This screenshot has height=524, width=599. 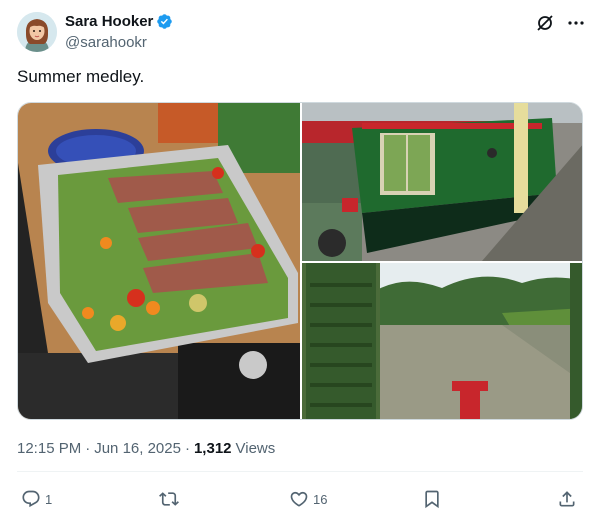 I want to click on reply-count: 1, so click(x=49, y=499).